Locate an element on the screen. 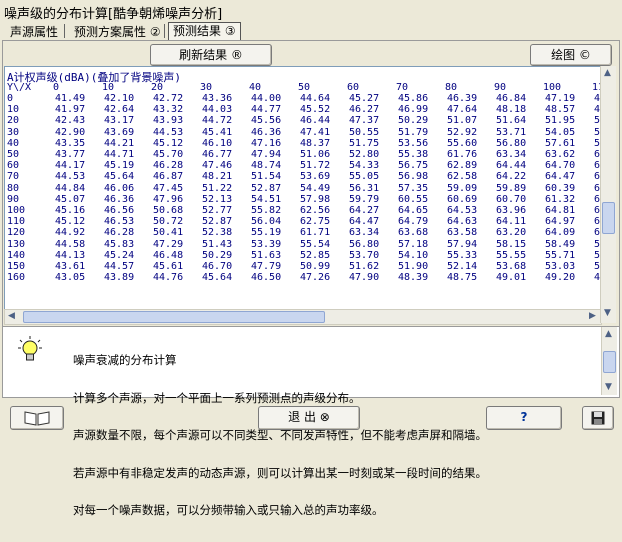  info-line: 噪声衰减的分布计算 is located at coordinates (125, 360).